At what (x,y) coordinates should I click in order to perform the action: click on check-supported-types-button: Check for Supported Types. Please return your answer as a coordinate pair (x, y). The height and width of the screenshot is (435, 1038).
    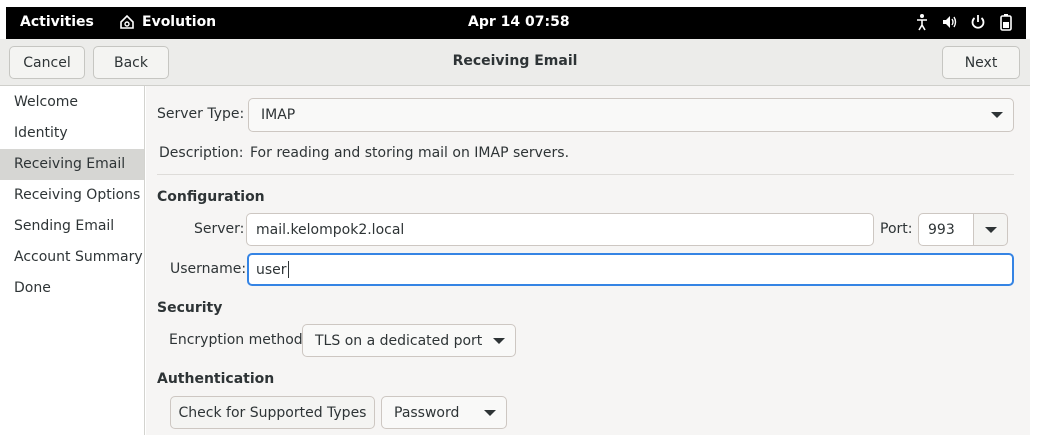
    Looking at the image, I should click on (272, 412).